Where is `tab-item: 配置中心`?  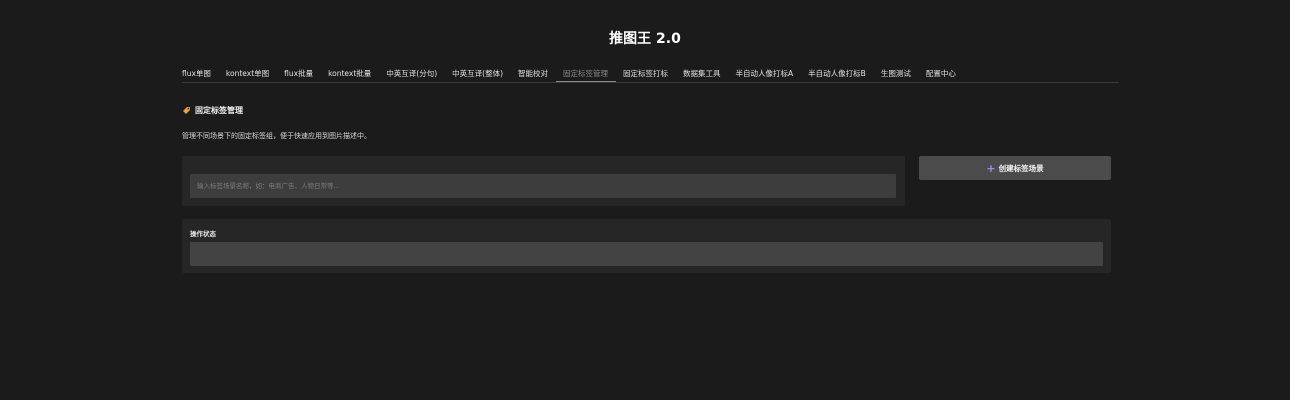
tab-item: 配置中心 is located at coordinates (940, 74).